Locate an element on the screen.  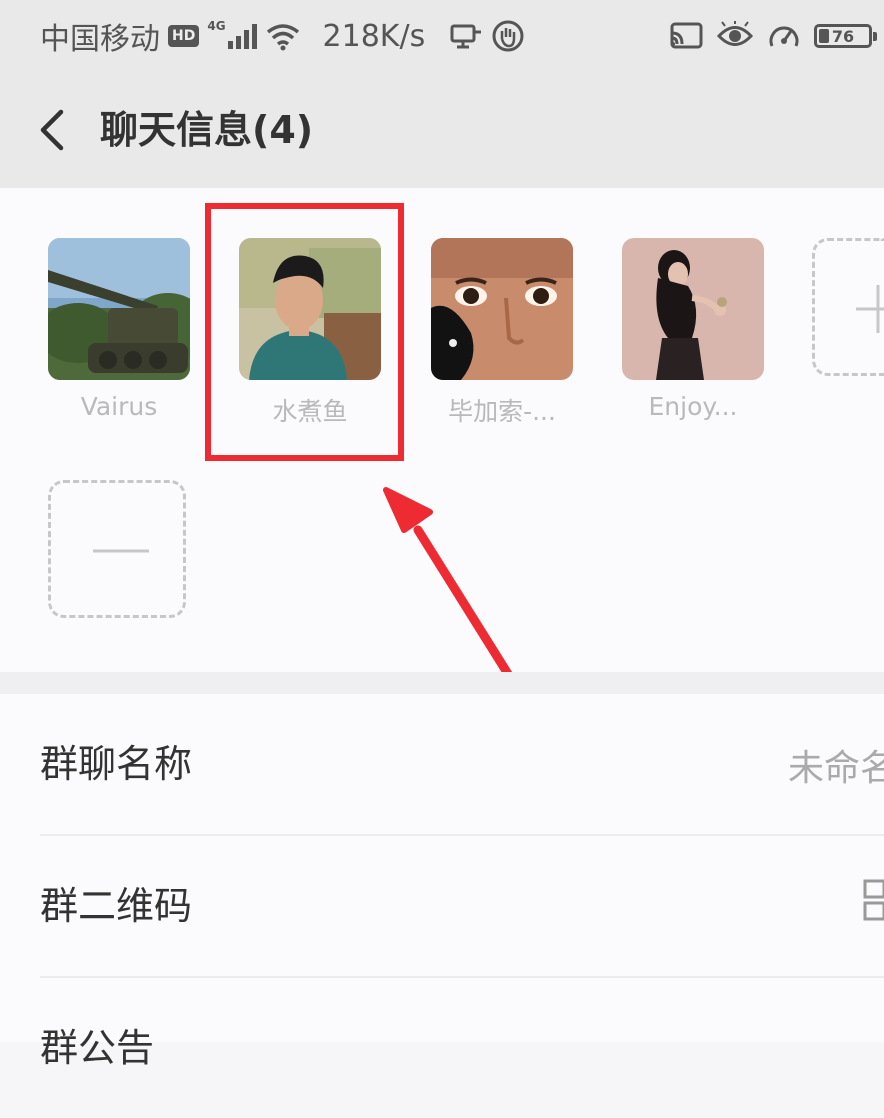
status-left: 中国移动 HD 4G 218K/s is located at coordinates (282, 36).